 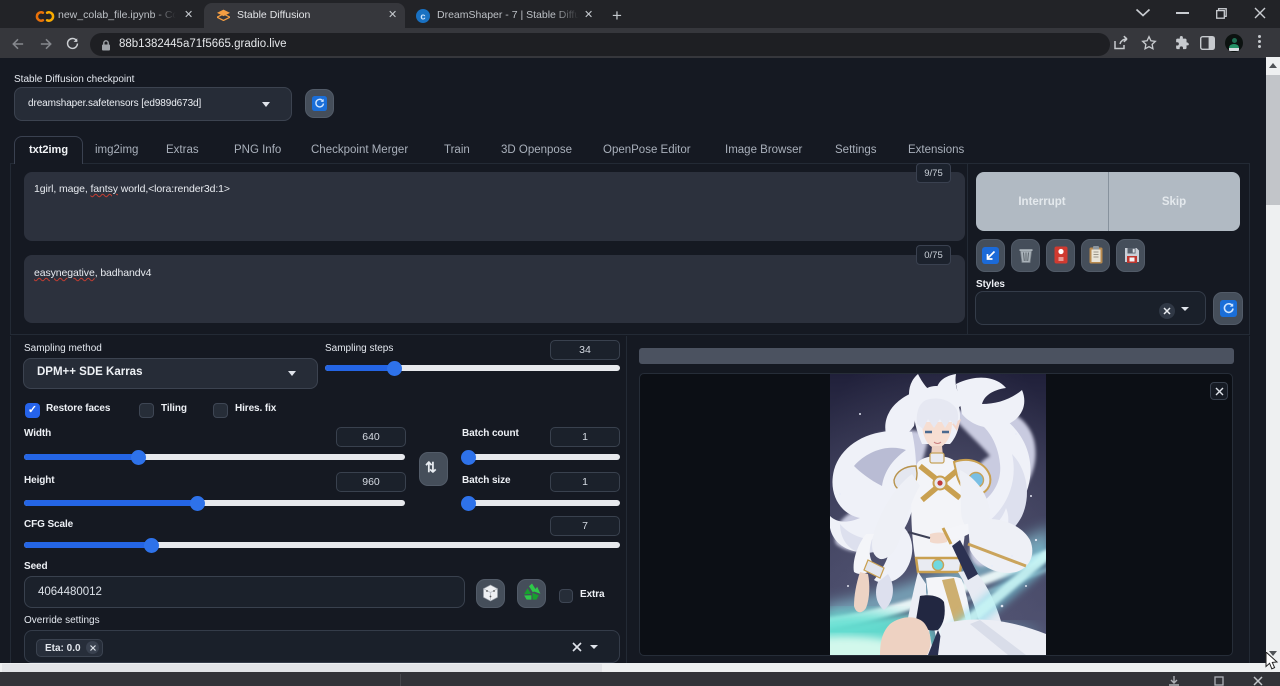 What do you see at coordinates (422, 16) in the screenshot?
I see `svg-text: c` at bounding box center [422, 16].